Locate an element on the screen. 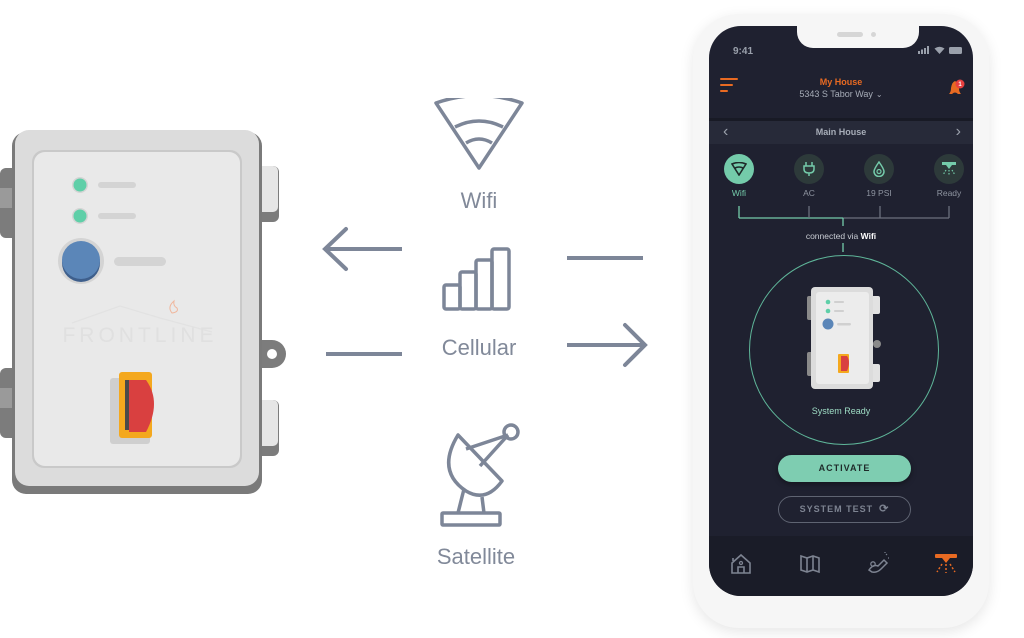  cellular-label: Cellular is located at coordinates (479, 347).